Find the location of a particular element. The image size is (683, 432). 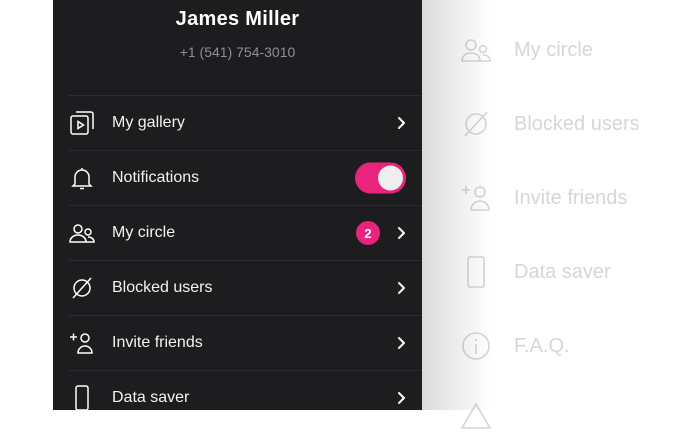

drawer-shadow is located at coordinates (457, 205).